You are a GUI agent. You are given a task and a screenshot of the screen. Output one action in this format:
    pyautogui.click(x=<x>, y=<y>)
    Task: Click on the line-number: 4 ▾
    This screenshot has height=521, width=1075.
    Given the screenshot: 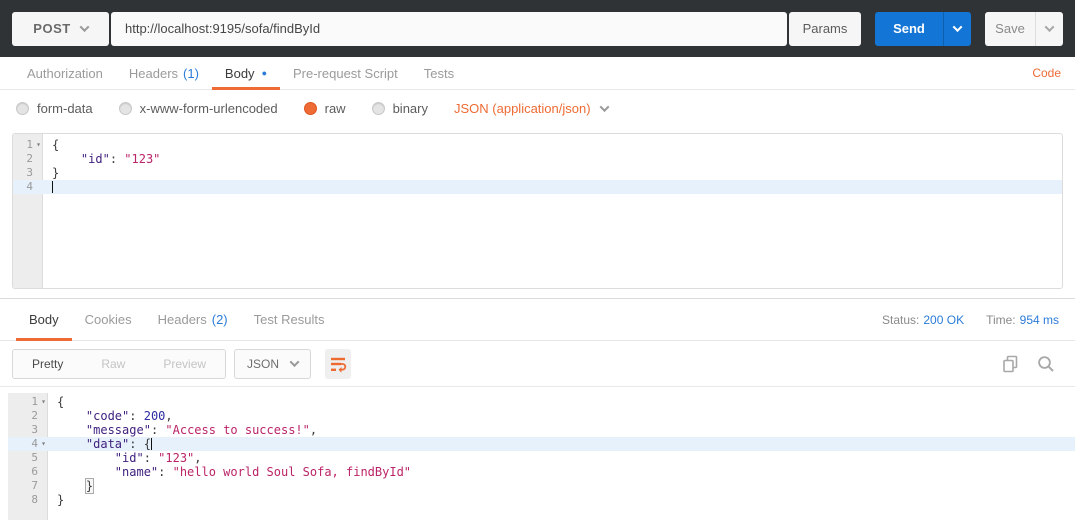 What is the action you would take?
    pyautogui.click(x=28, y=444)
    